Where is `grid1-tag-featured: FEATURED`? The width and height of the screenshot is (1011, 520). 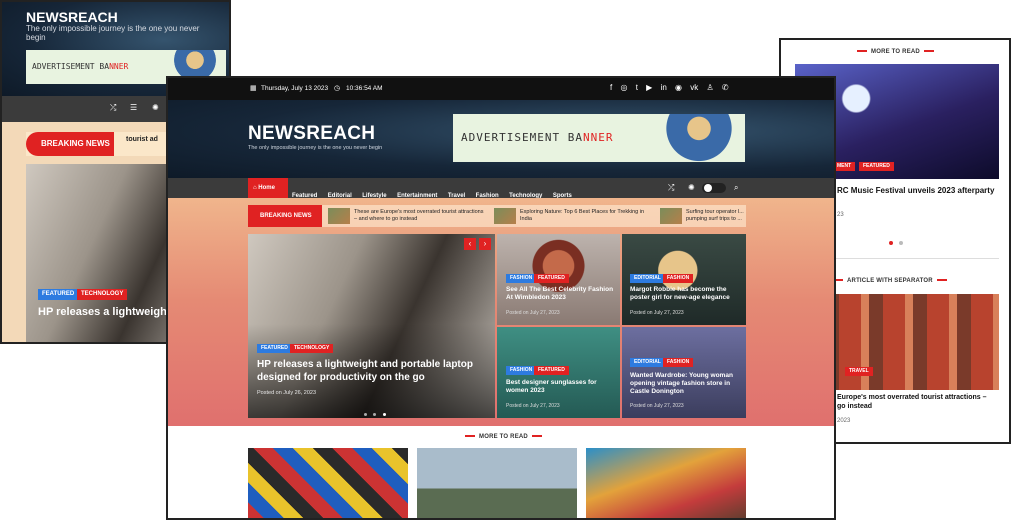 grid1-tag-featured: FEATURED is located at coordinates (551, 278).